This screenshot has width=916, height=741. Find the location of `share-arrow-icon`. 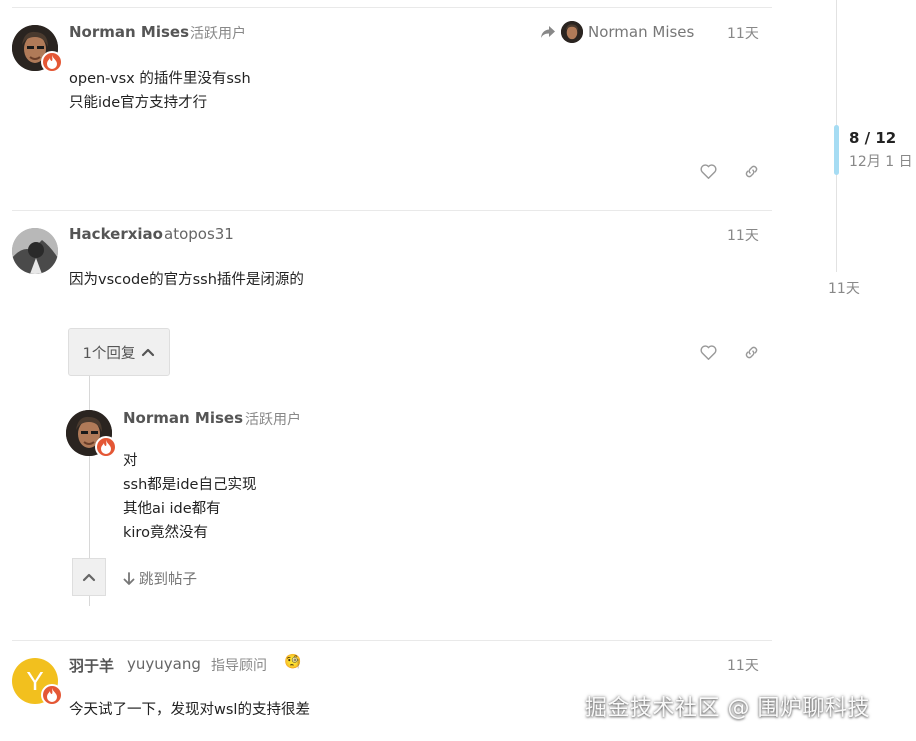

share-arrow-icon is located at coordinates (548, 32).